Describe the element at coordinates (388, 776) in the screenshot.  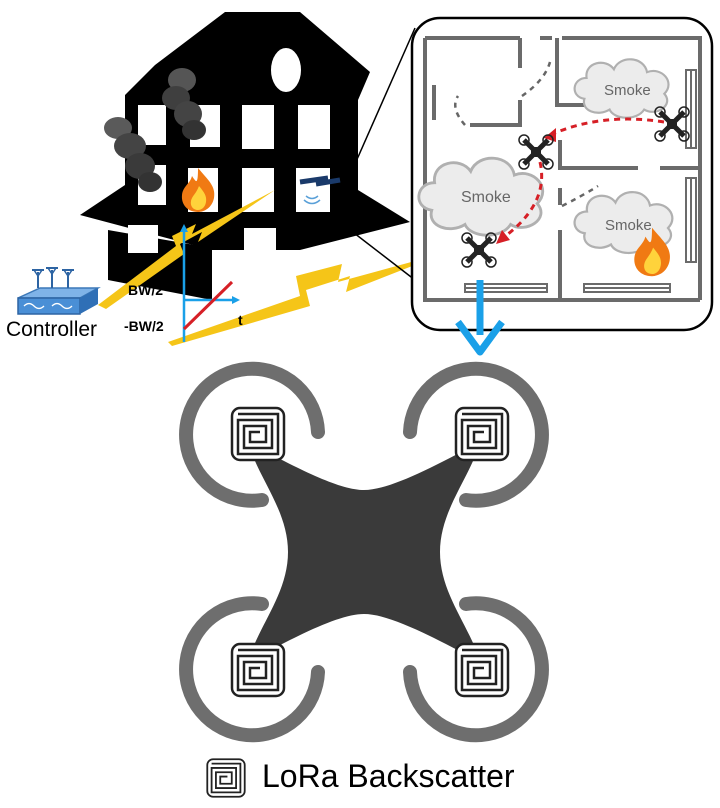
I see `legend-label: LoRa Backscatter` at that location.